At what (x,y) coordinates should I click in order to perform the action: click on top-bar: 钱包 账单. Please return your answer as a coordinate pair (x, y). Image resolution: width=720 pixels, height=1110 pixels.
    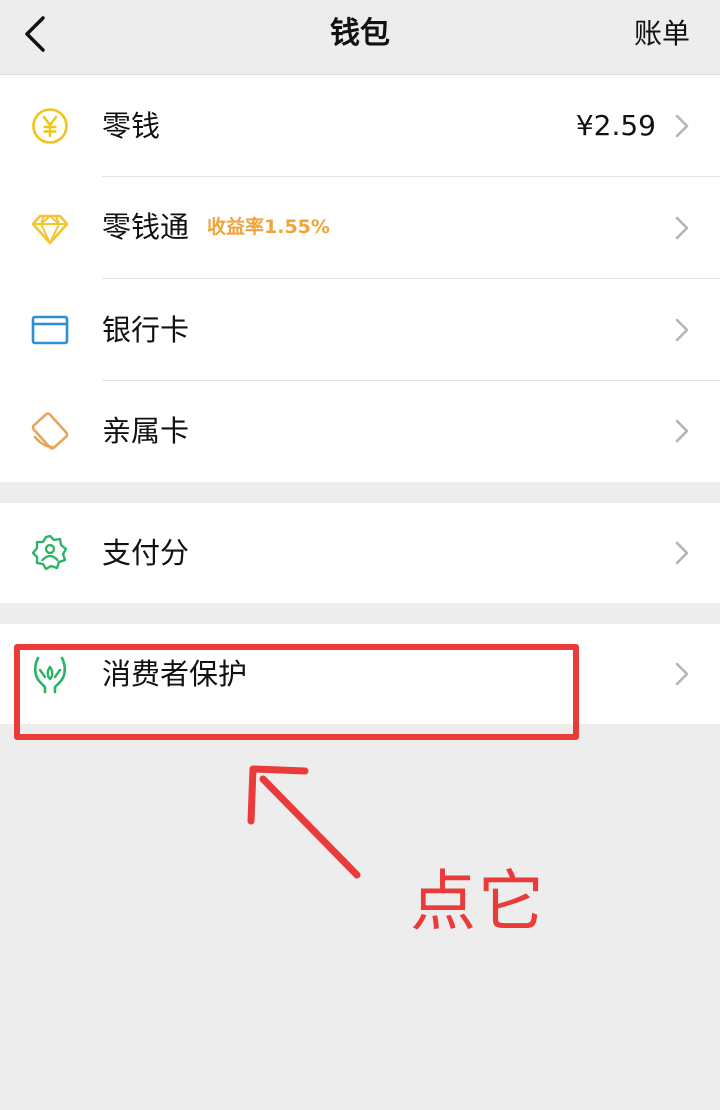
    Looking at the image, I should click on (360, 37).